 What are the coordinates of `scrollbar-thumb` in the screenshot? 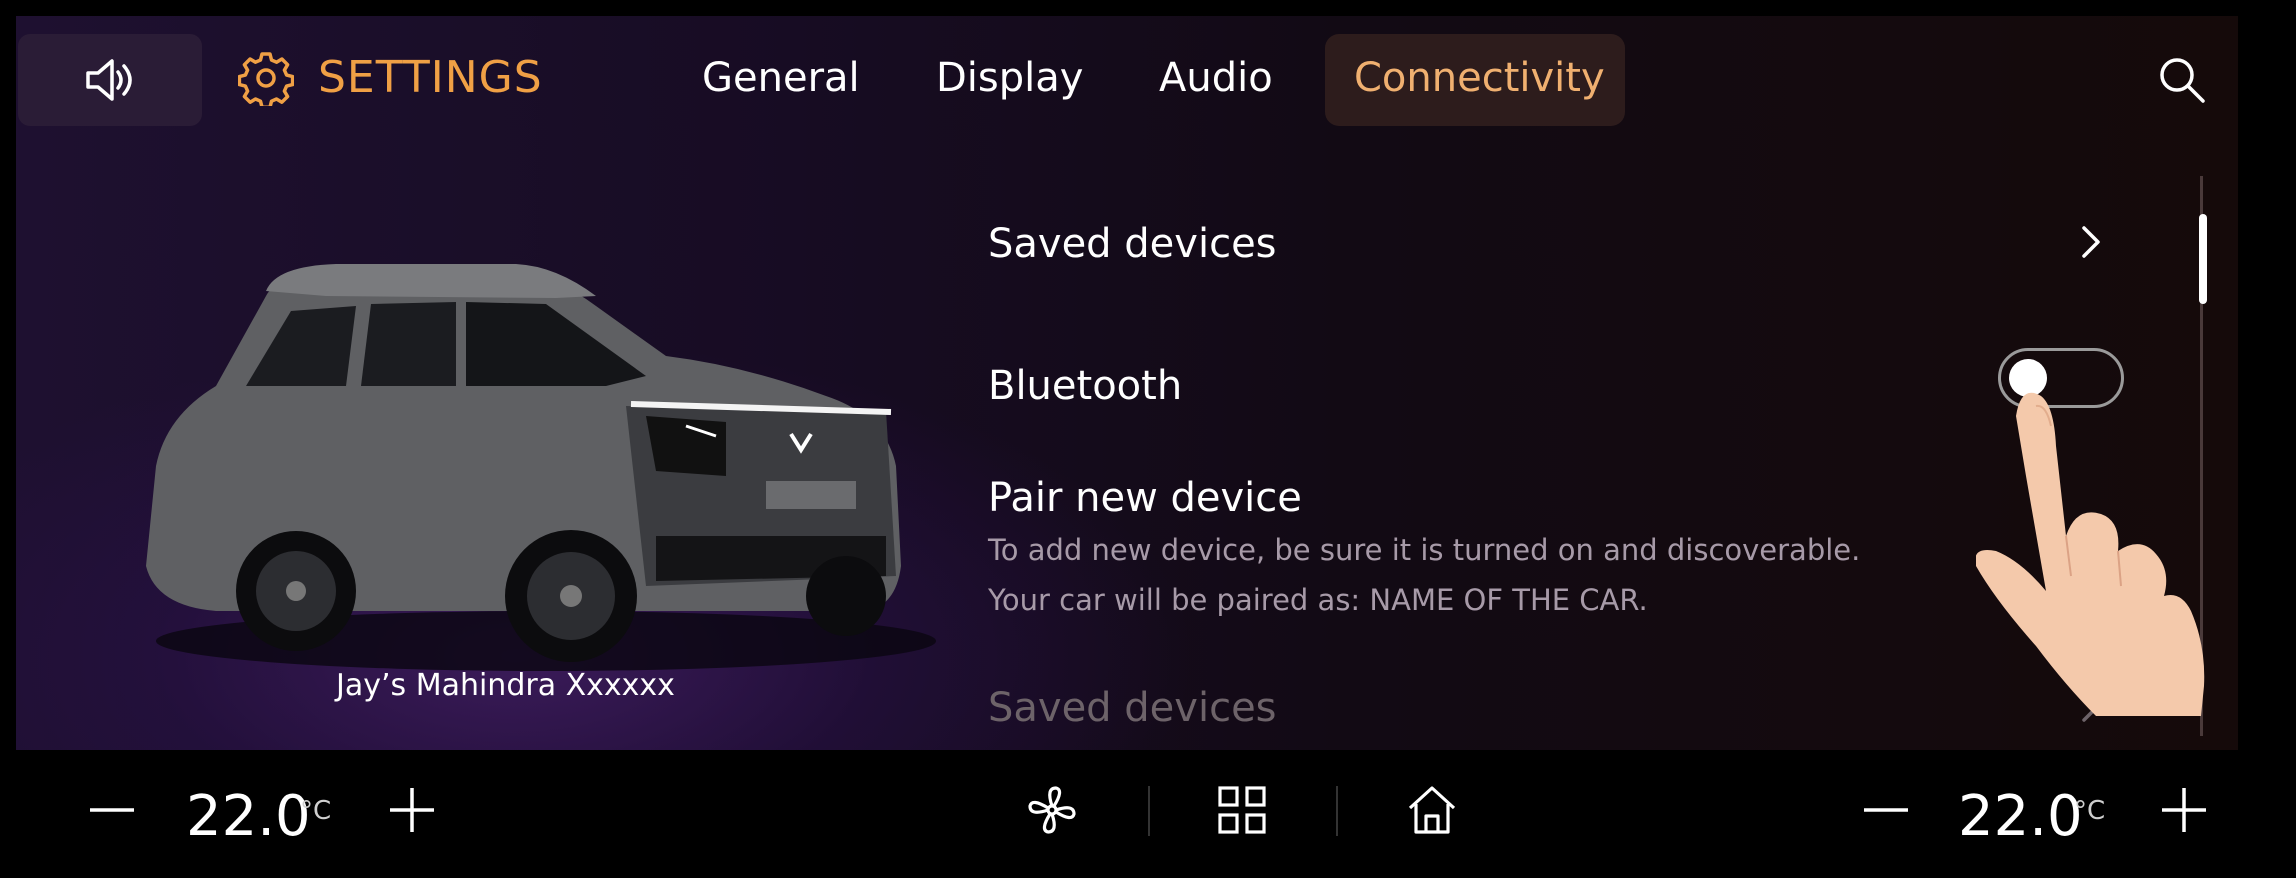 It's located at (2203, 259).